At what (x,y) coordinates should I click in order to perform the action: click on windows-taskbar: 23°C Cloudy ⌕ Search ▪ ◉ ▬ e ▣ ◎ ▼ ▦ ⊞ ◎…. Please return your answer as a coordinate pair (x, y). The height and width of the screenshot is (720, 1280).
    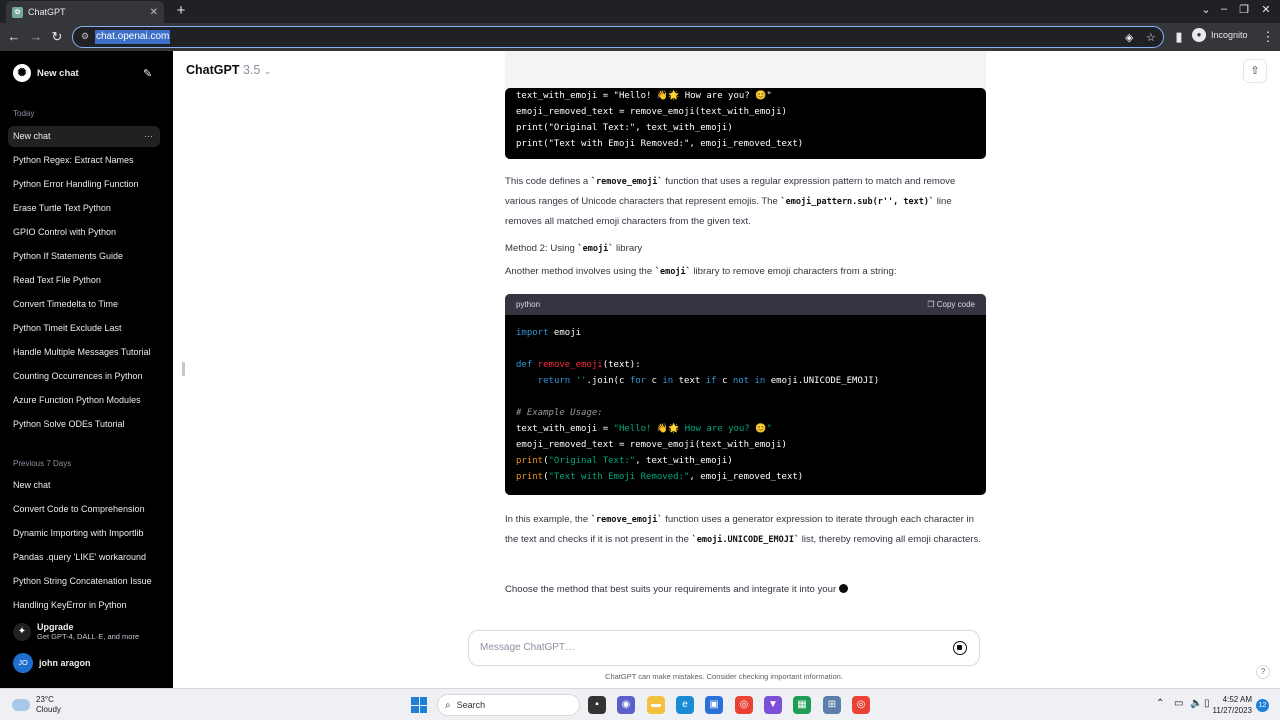
    Looking at the image, I should click on (640, 704).